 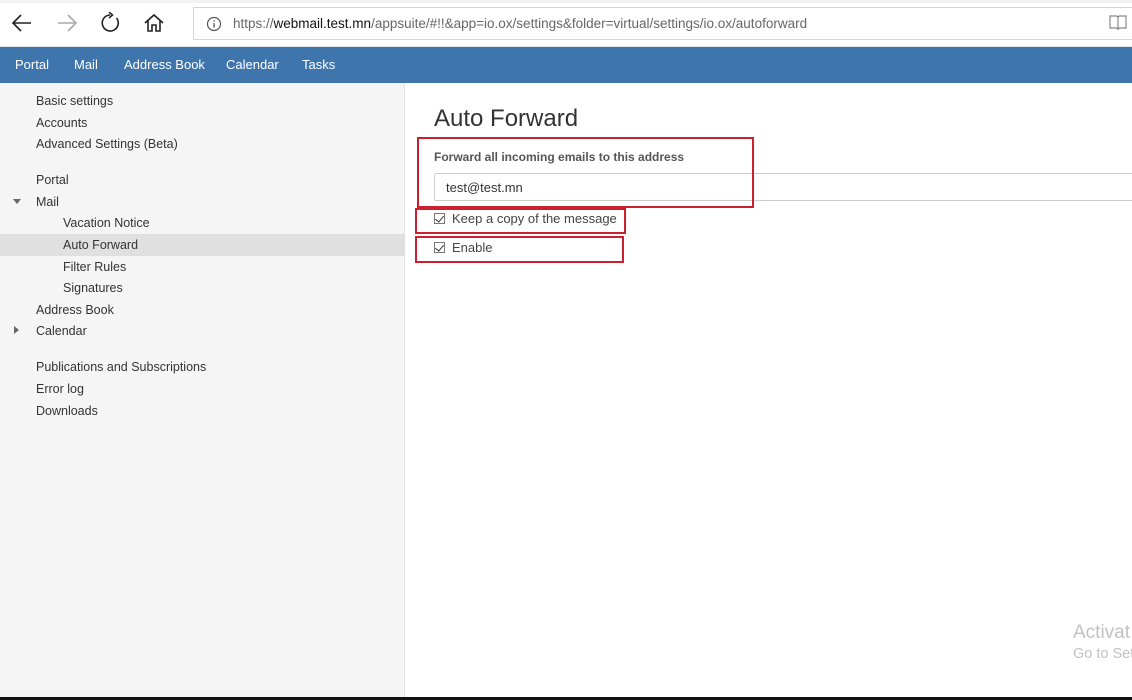 What do you see at coordinates (566, 1) in the screenshot?
I see `tab-strip` at bounding box center [566, 1].